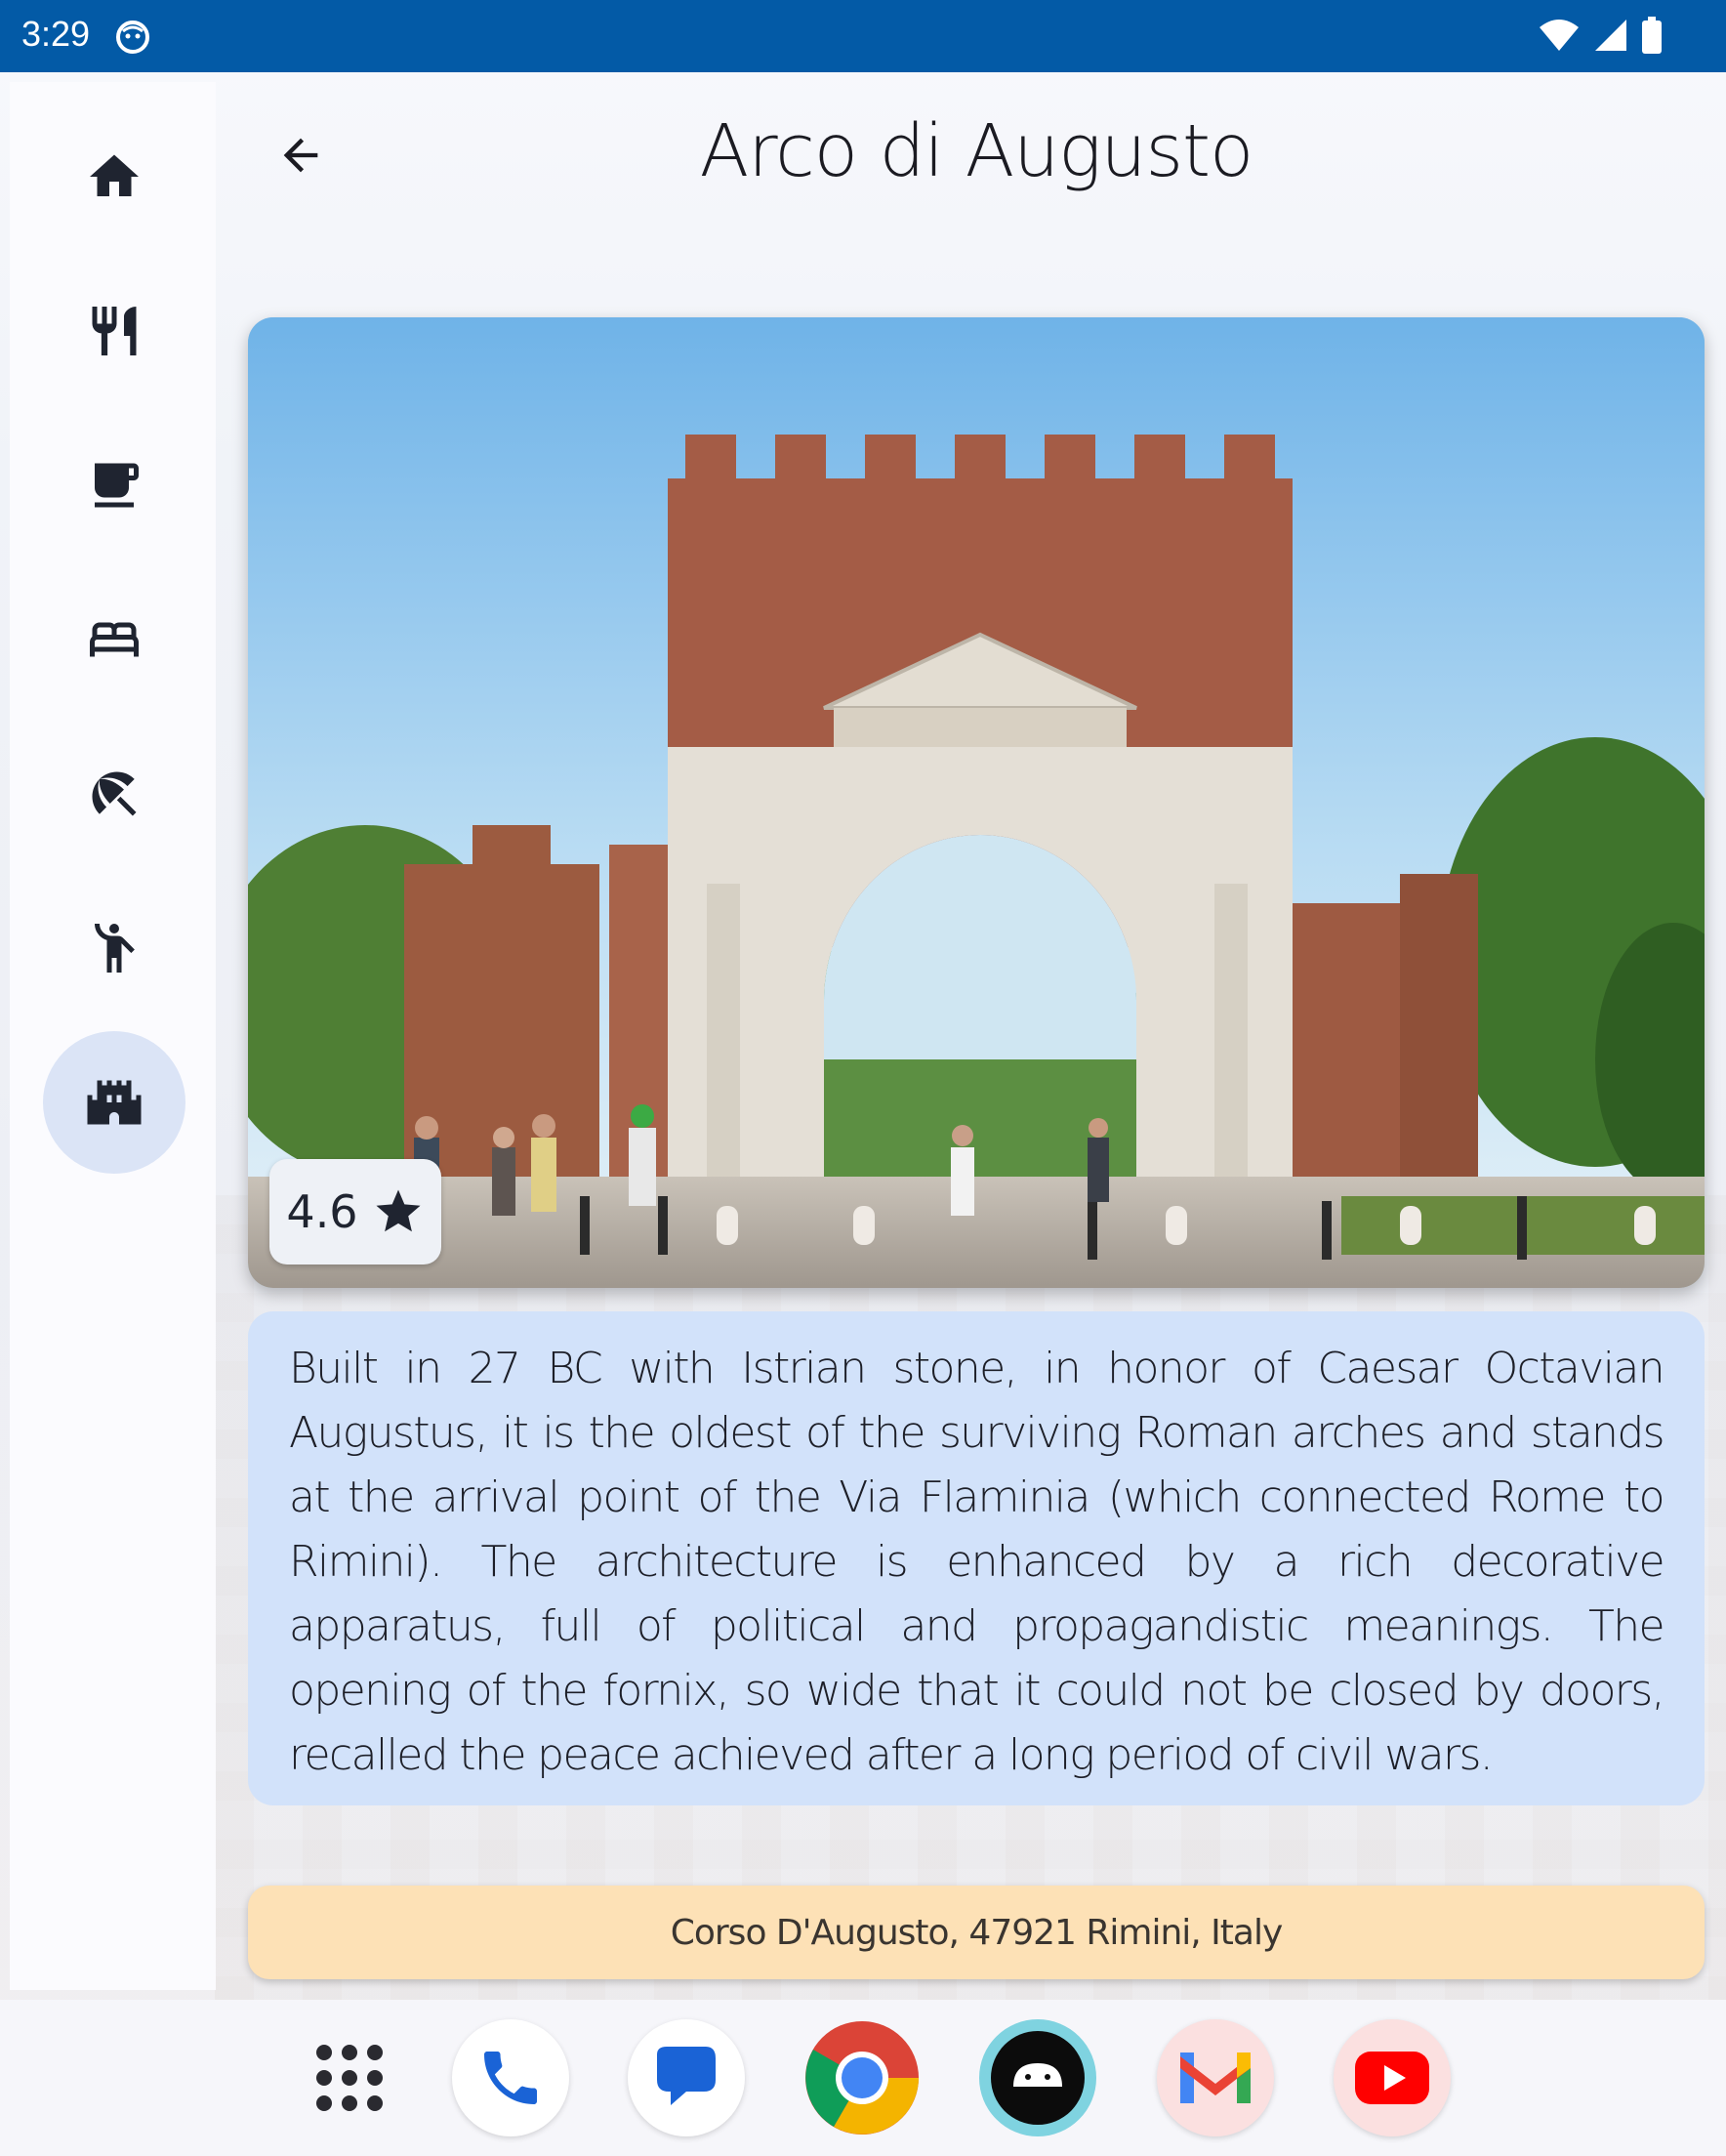  I want to click on nav-item-hotels, so click(114, 639).